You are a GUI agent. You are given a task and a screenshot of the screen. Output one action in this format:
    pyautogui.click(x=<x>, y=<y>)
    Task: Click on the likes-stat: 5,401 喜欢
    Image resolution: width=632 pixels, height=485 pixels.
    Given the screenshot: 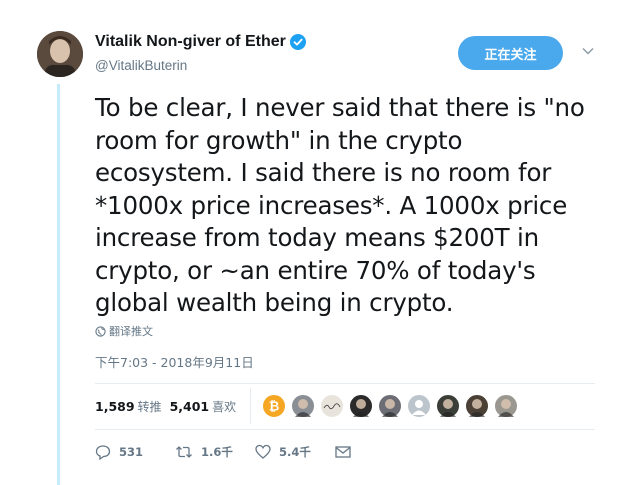 What is the action you would take?
    pyautogui.click(x=203, y=406)
    